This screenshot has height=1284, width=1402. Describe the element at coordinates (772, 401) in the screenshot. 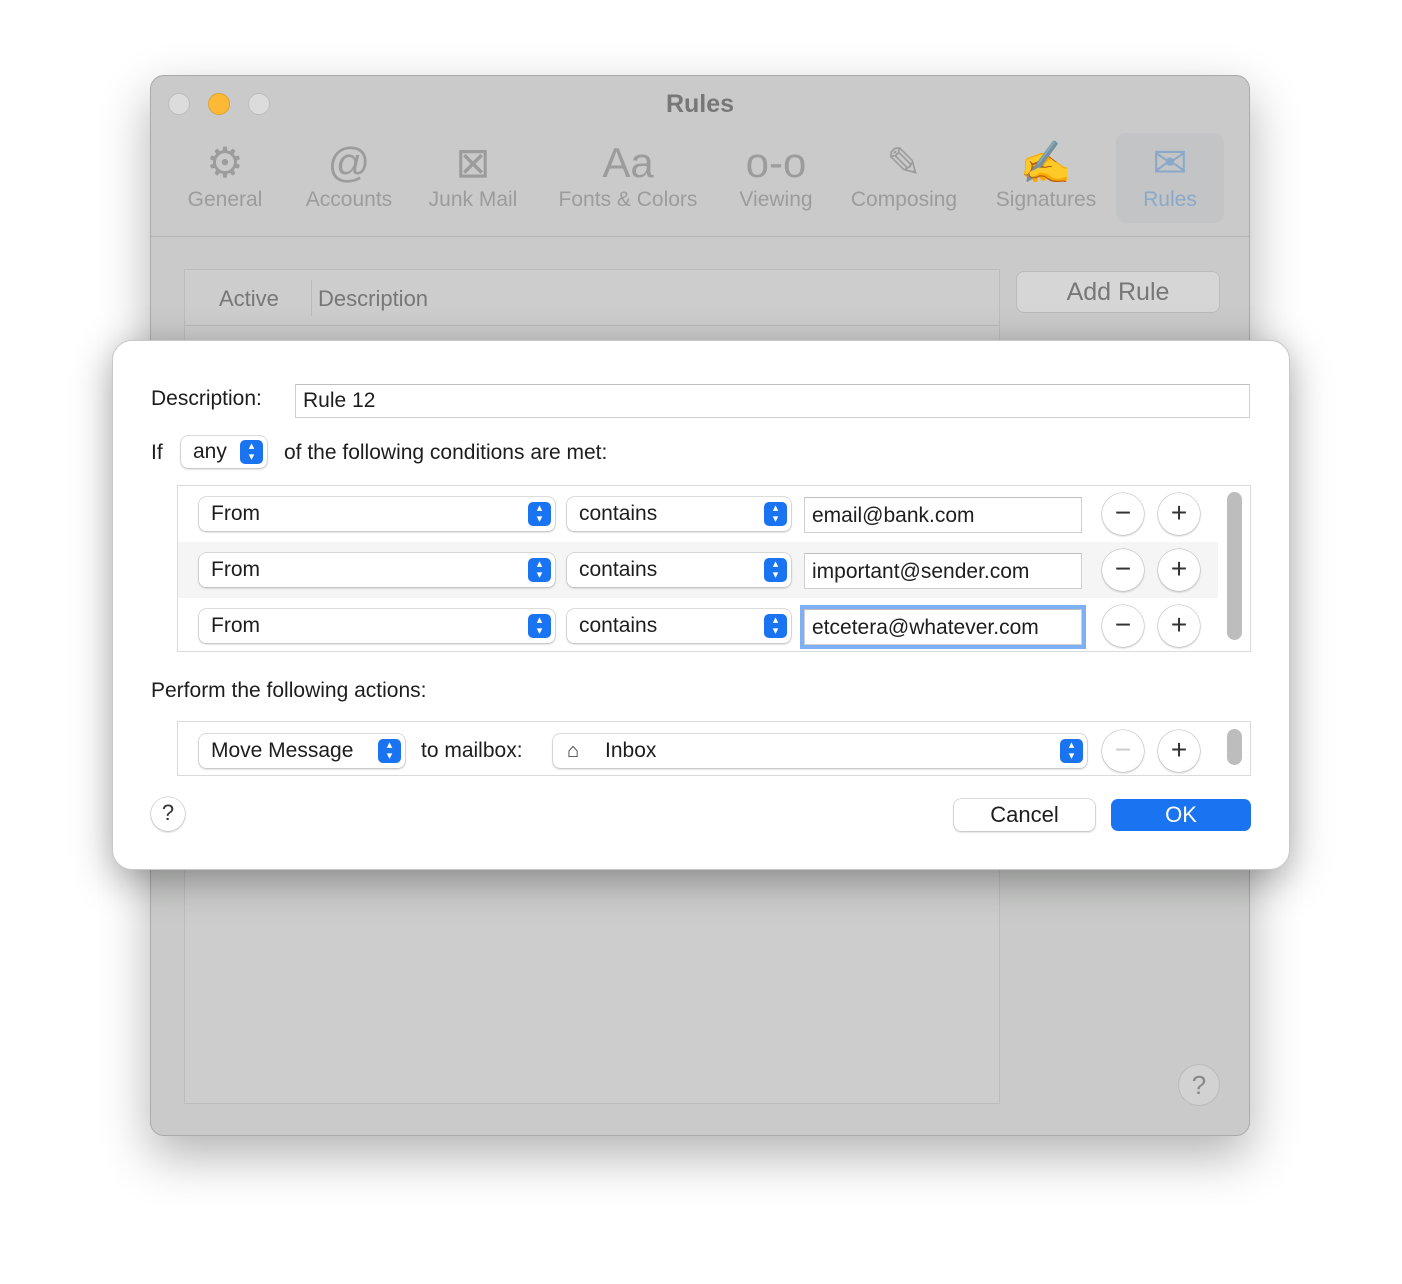

I see `description-input: Rule 12` at that location.